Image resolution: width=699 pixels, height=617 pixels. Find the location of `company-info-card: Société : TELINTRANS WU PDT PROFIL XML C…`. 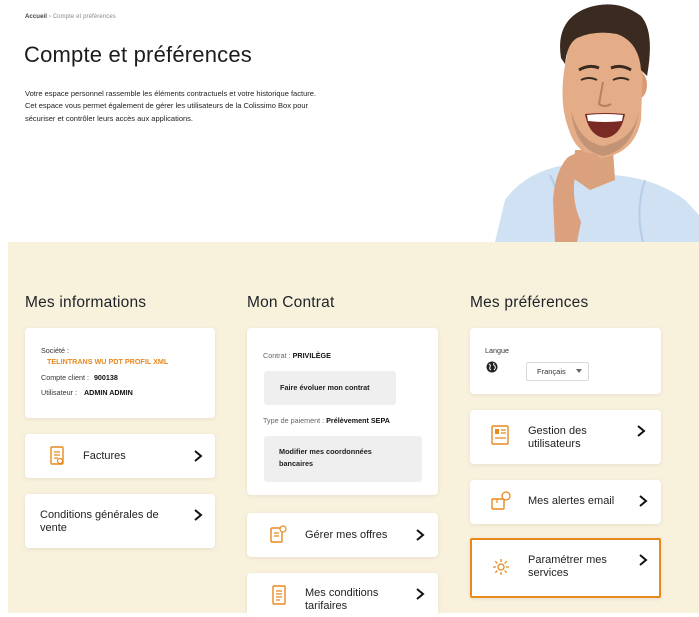

company-info-card: Société : TELINTRANS WU PDT PROFIL XML C… is located at coordinates (120, 373).